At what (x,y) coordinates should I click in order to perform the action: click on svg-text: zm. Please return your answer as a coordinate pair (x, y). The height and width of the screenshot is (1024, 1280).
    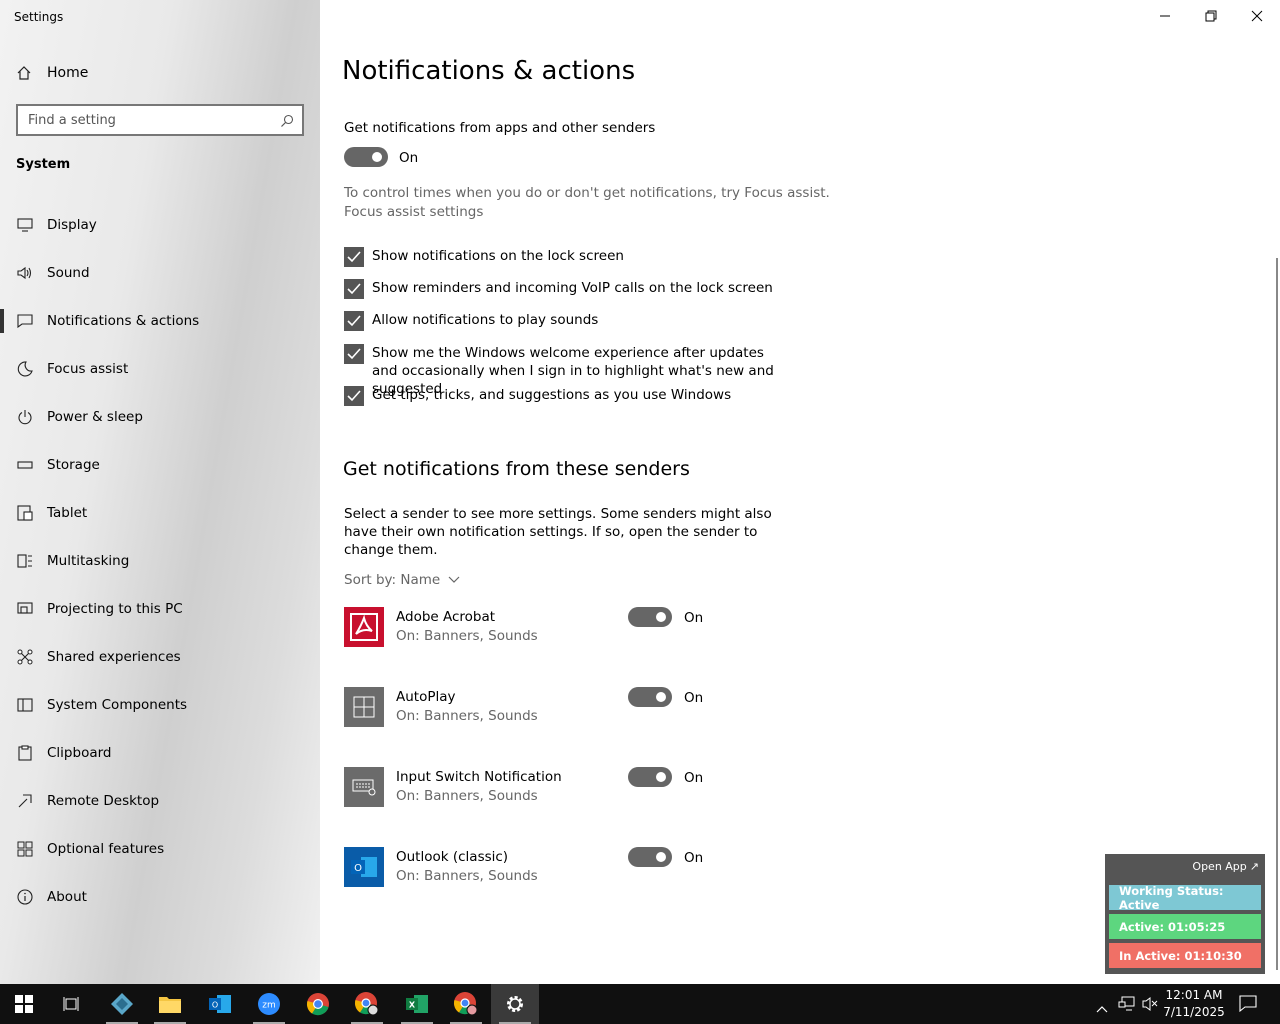
    Looking at the image, I should click on (269, 1006).